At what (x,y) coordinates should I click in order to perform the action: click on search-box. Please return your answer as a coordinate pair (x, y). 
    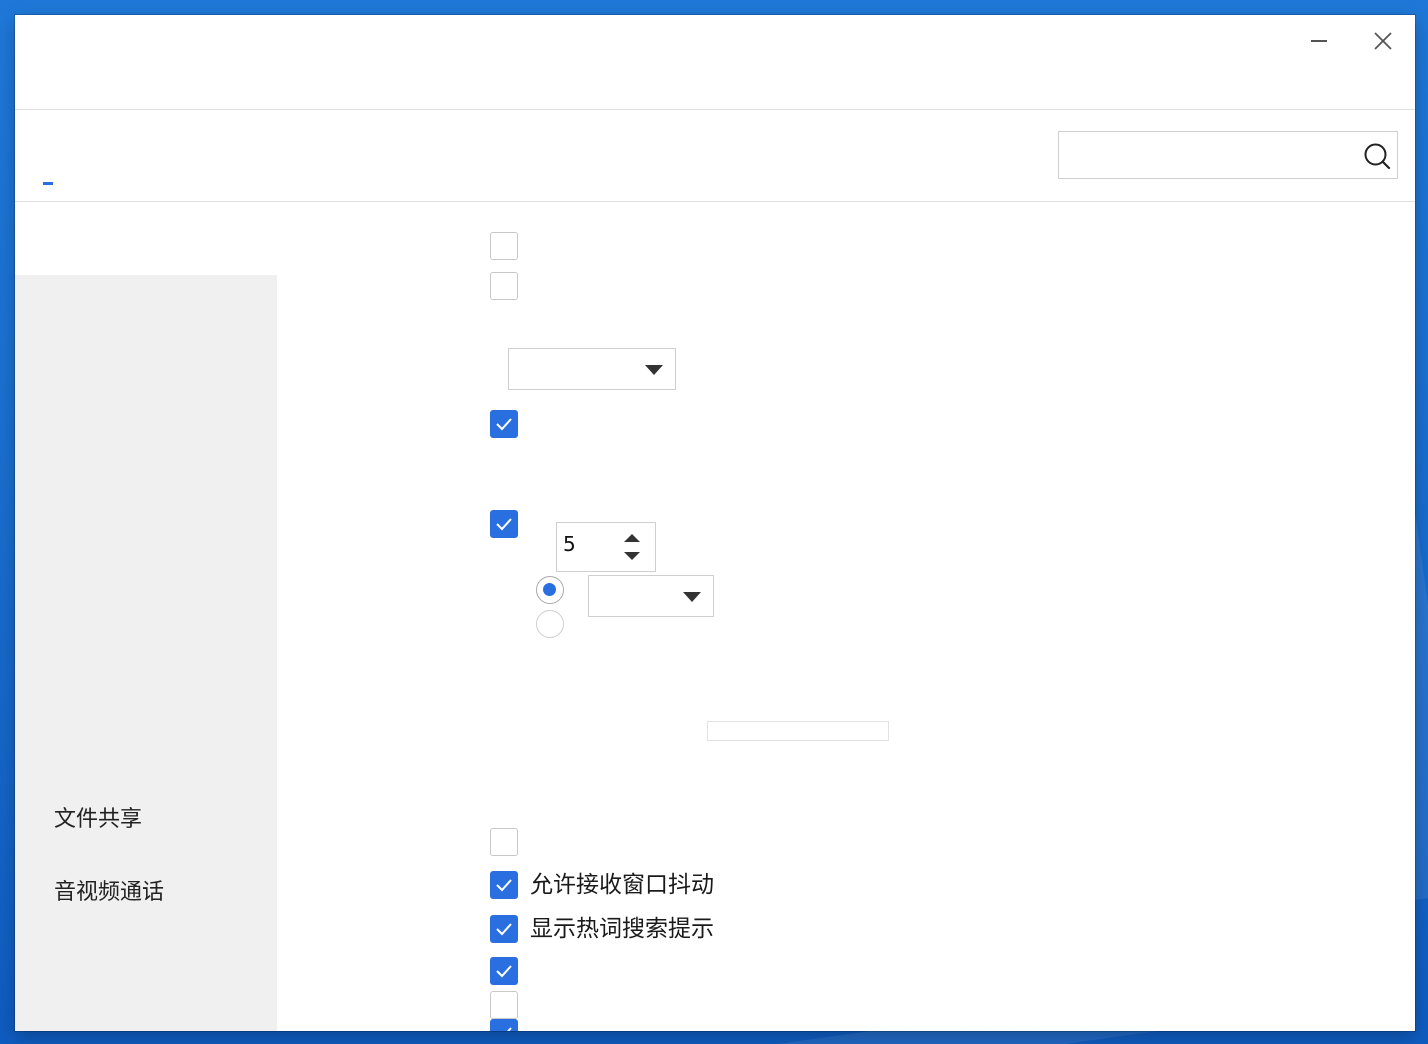
    Looking at the image, I should click on (1228, 155).